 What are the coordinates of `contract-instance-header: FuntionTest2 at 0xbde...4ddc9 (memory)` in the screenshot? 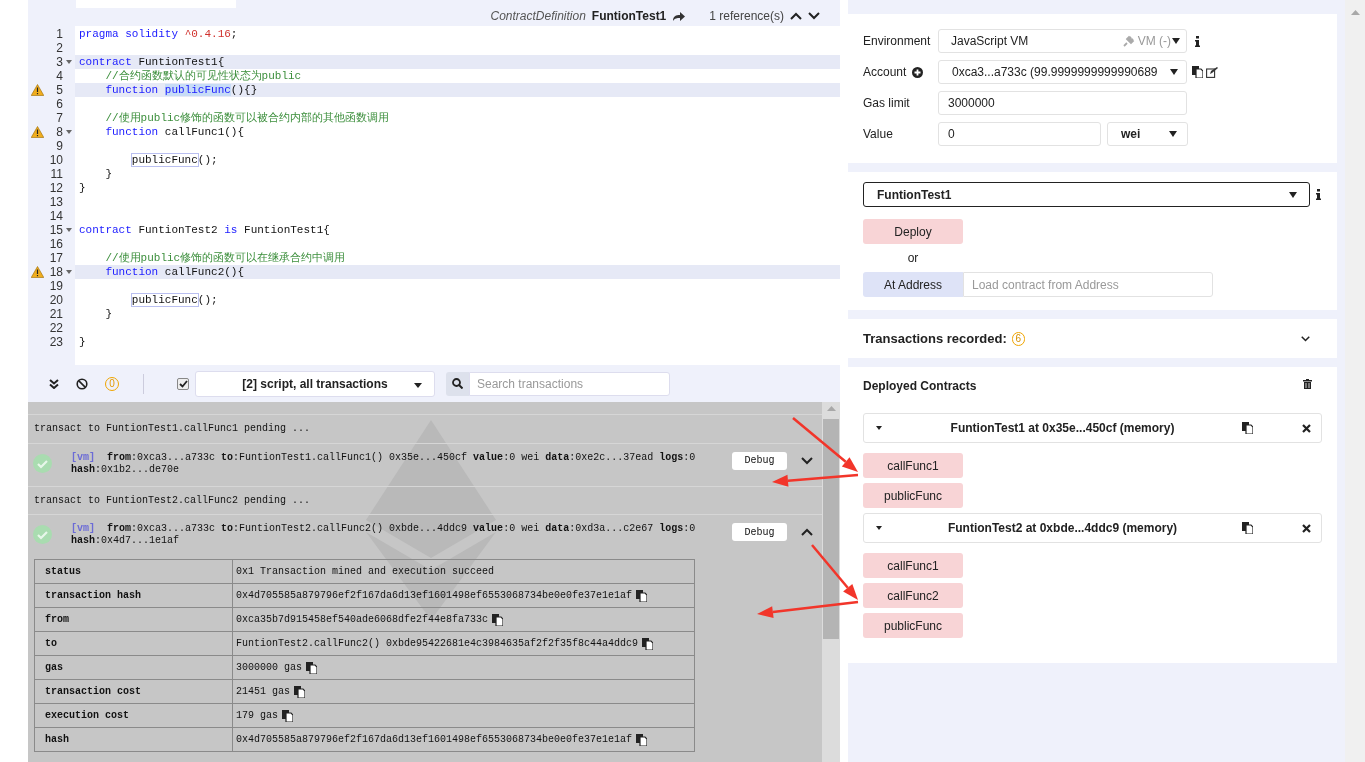 It's located at (1092, 528).